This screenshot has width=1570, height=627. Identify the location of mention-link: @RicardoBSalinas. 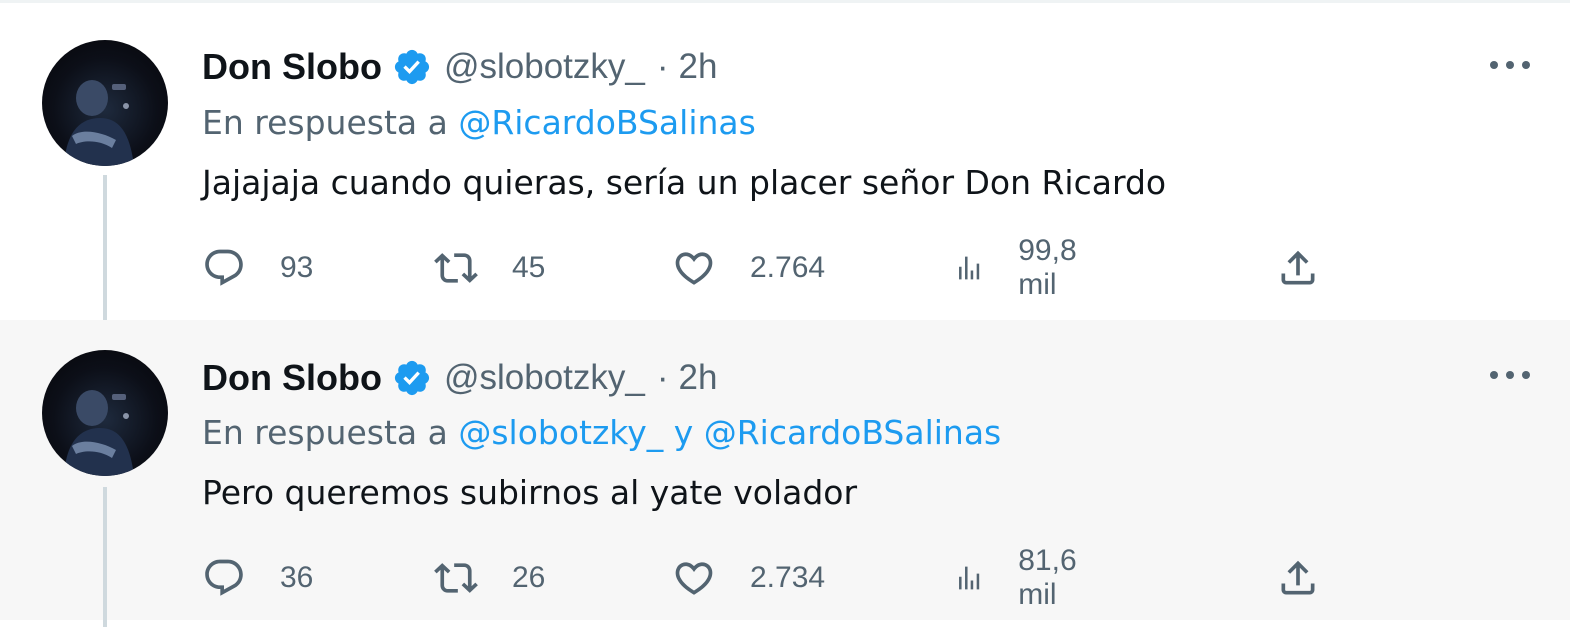
(606, 122).